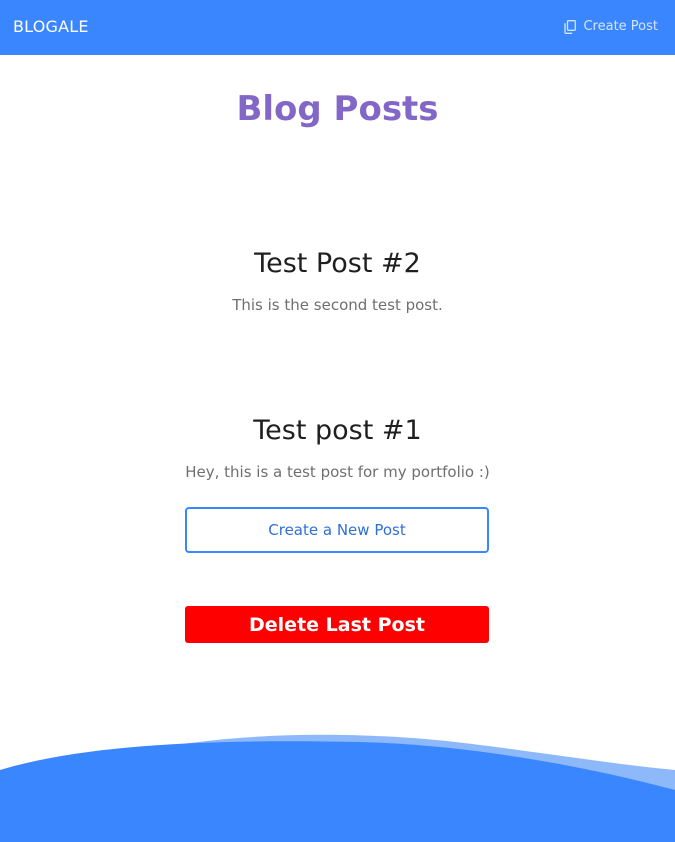 The width and height of the screenshot is (675, 842). Describe the element at coordinates (620, 26) in the screenshot. I see `create-post-nav-label: Create Post` at that location.